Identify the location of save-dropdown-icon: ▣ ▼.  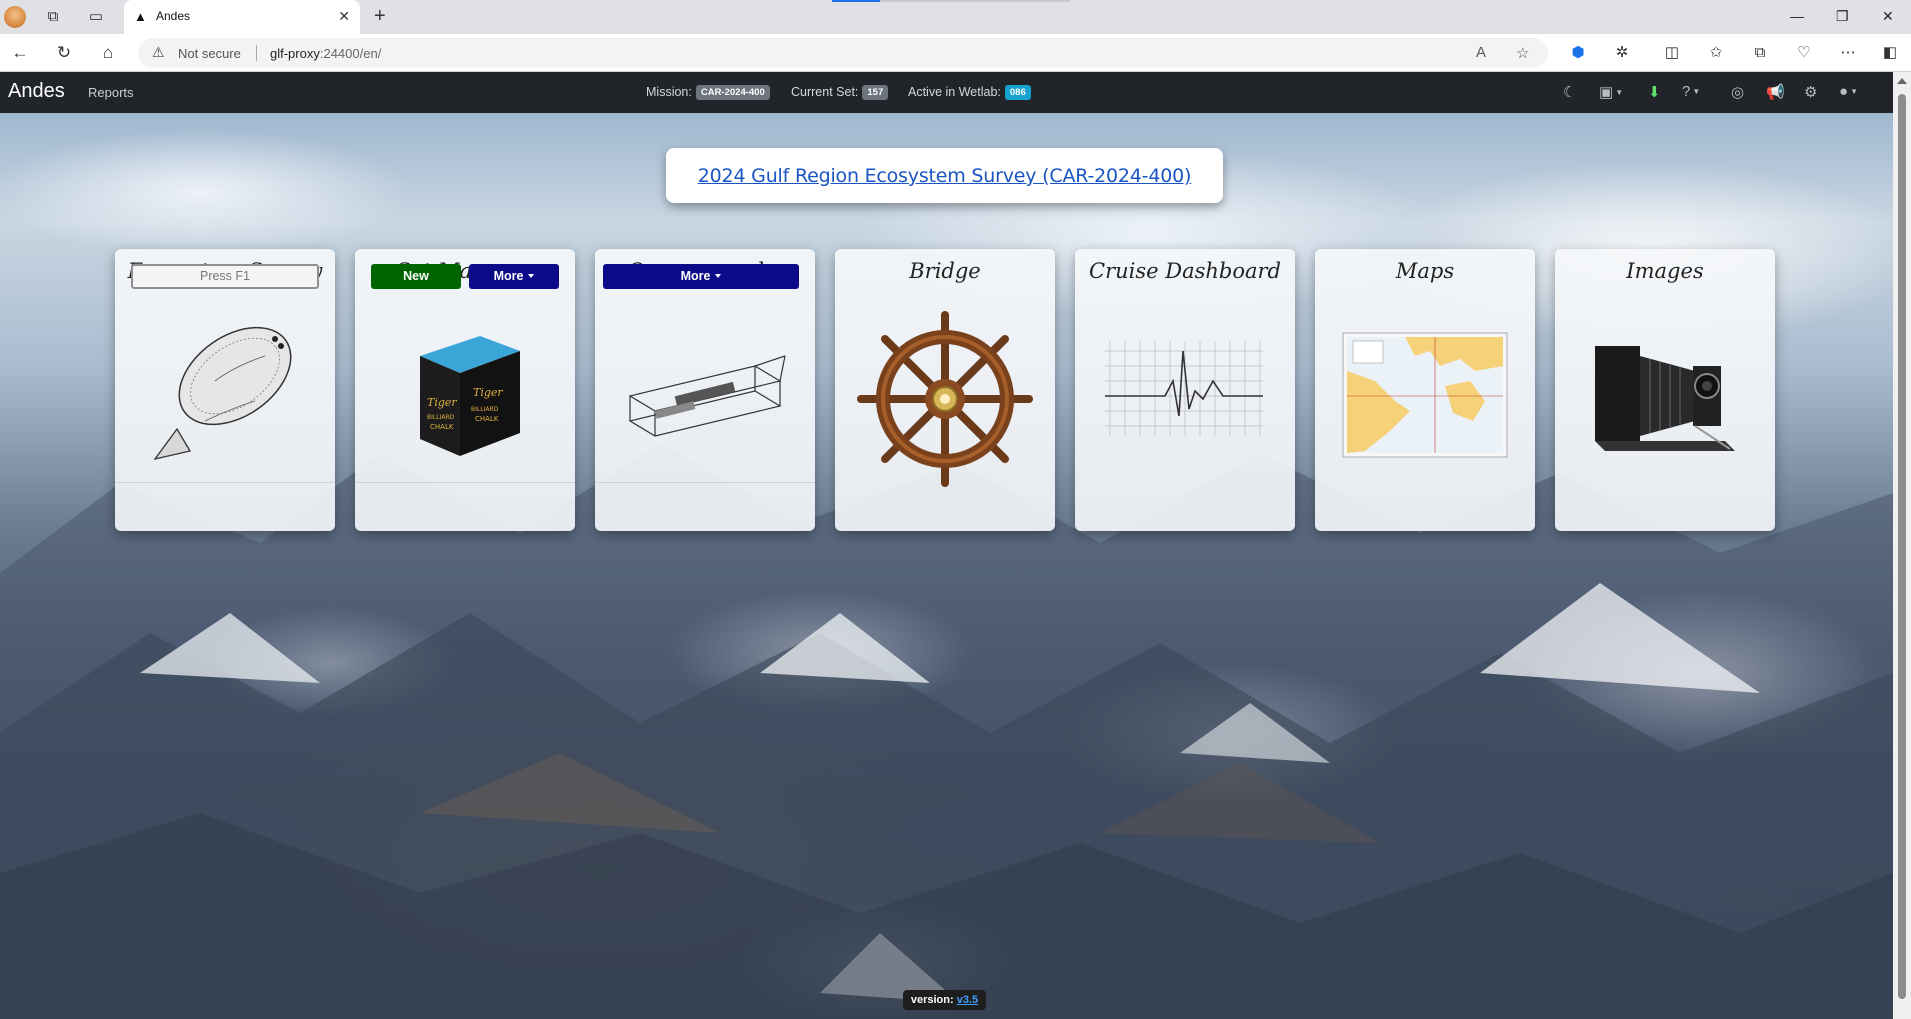
(1611, 92).